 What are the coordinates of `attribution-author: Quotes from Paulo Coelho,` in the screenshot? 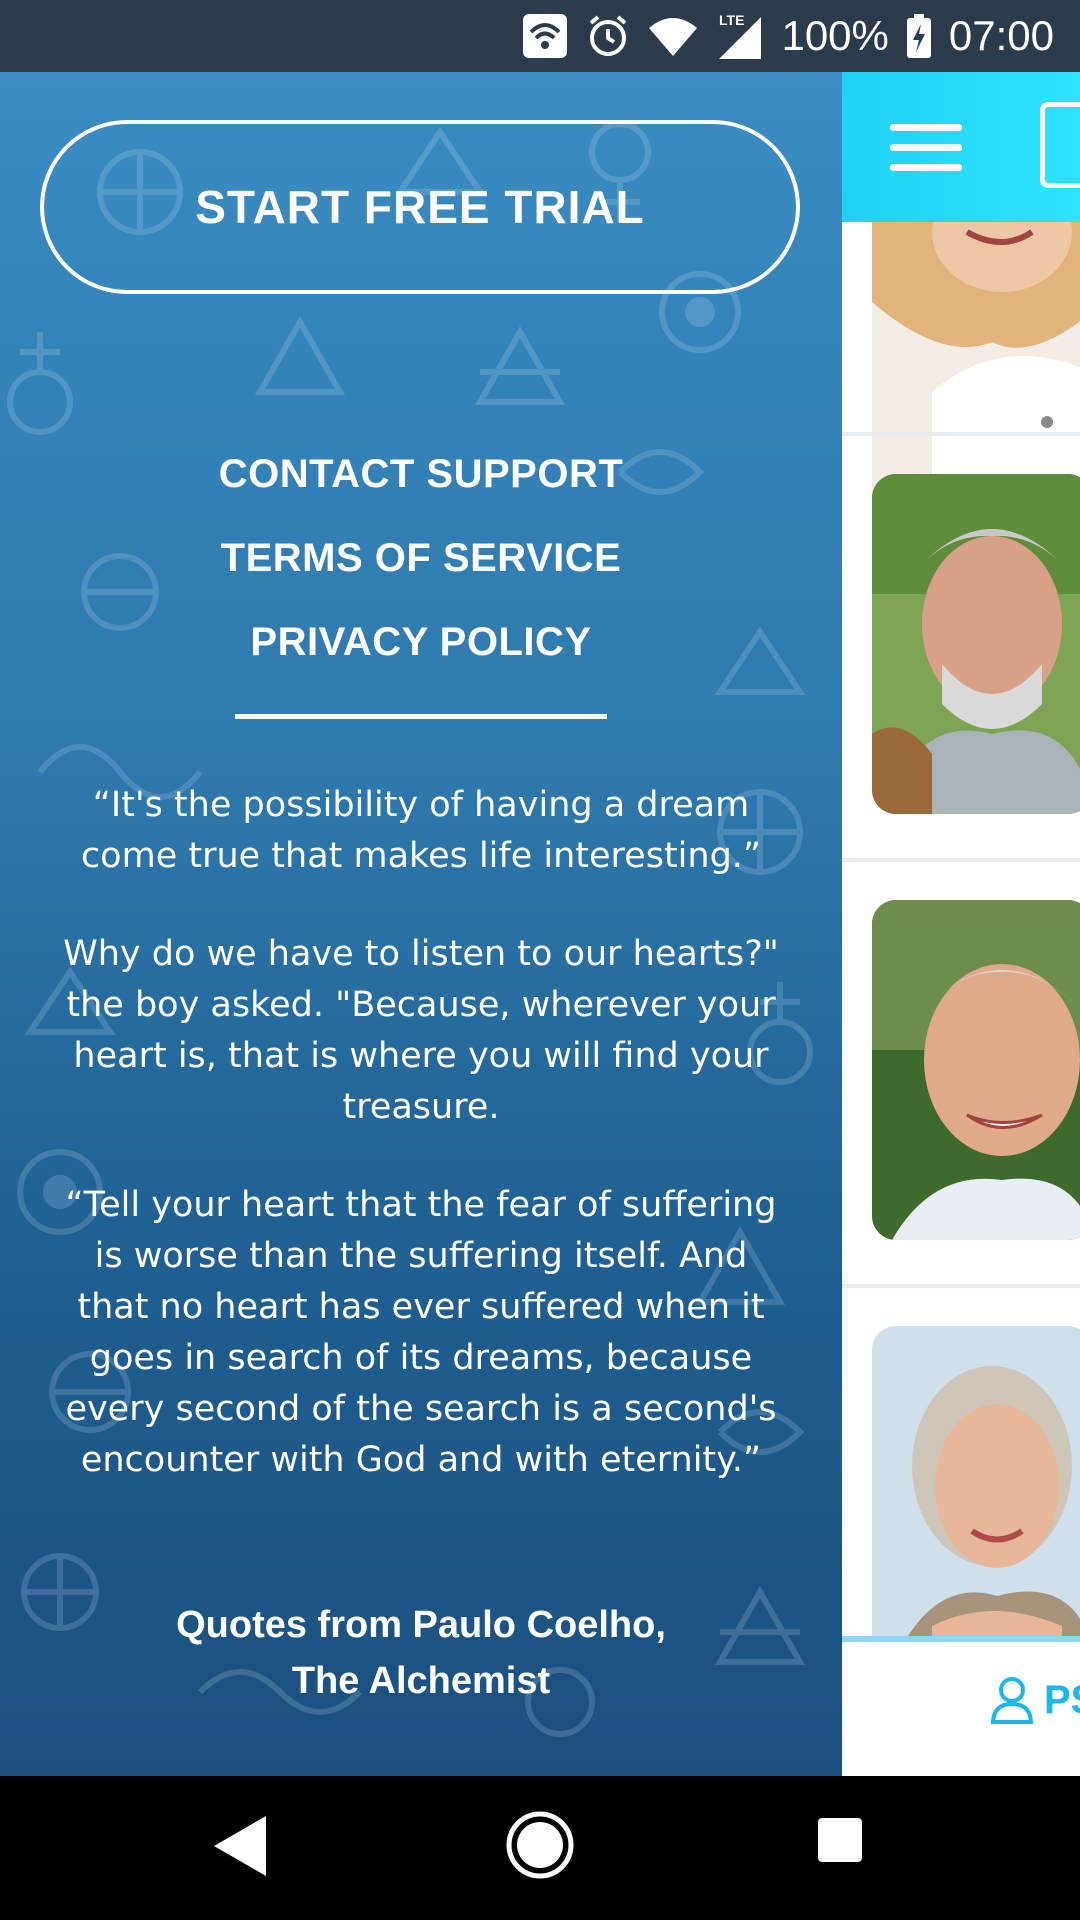 It's located at (421, 1625).